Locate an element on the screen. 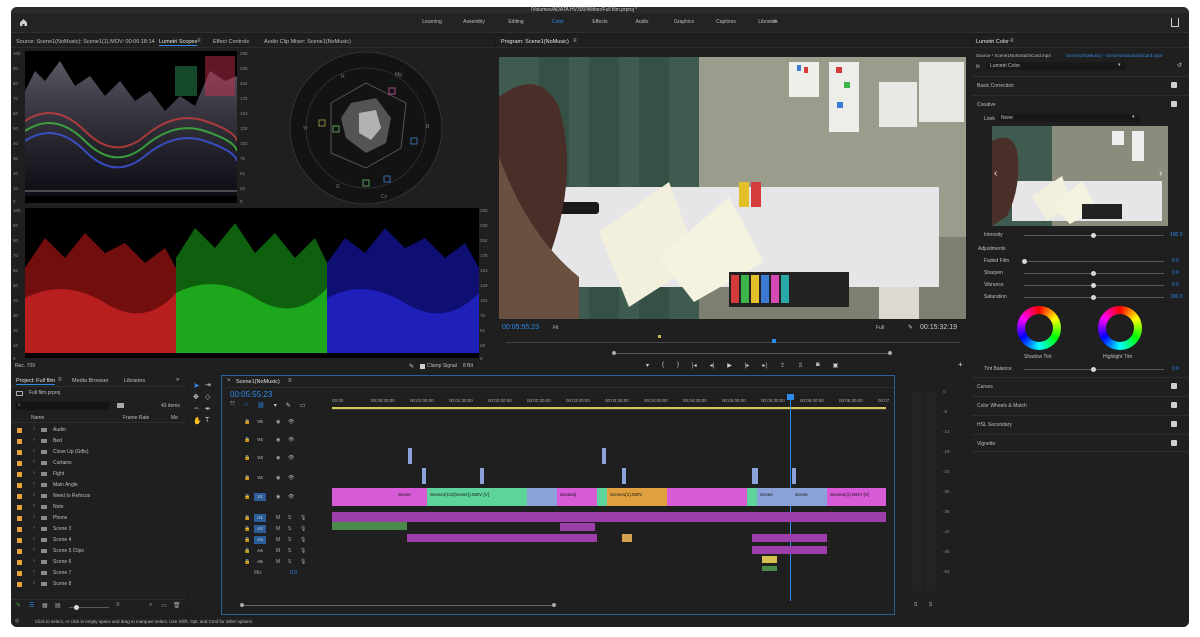 This screenshot has height=637, width=1200. list-item: › Phone is located at coordinates (98, 518).